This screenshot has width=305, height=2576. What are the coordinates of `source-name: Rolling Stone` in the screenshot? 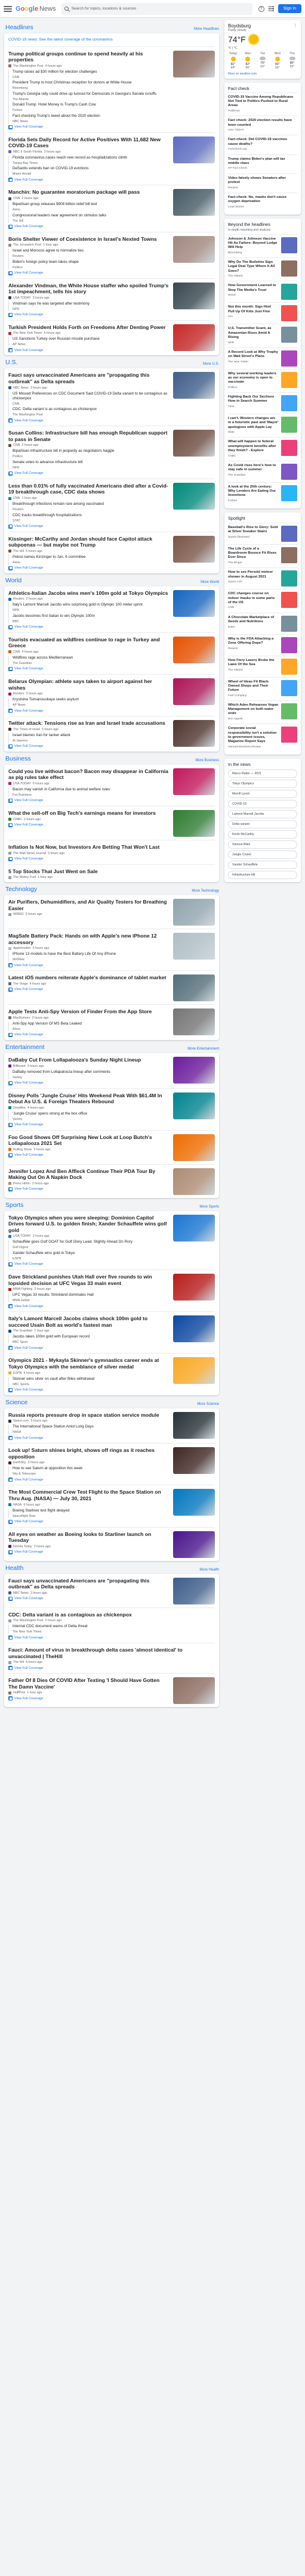 It's located at (22, 1150).